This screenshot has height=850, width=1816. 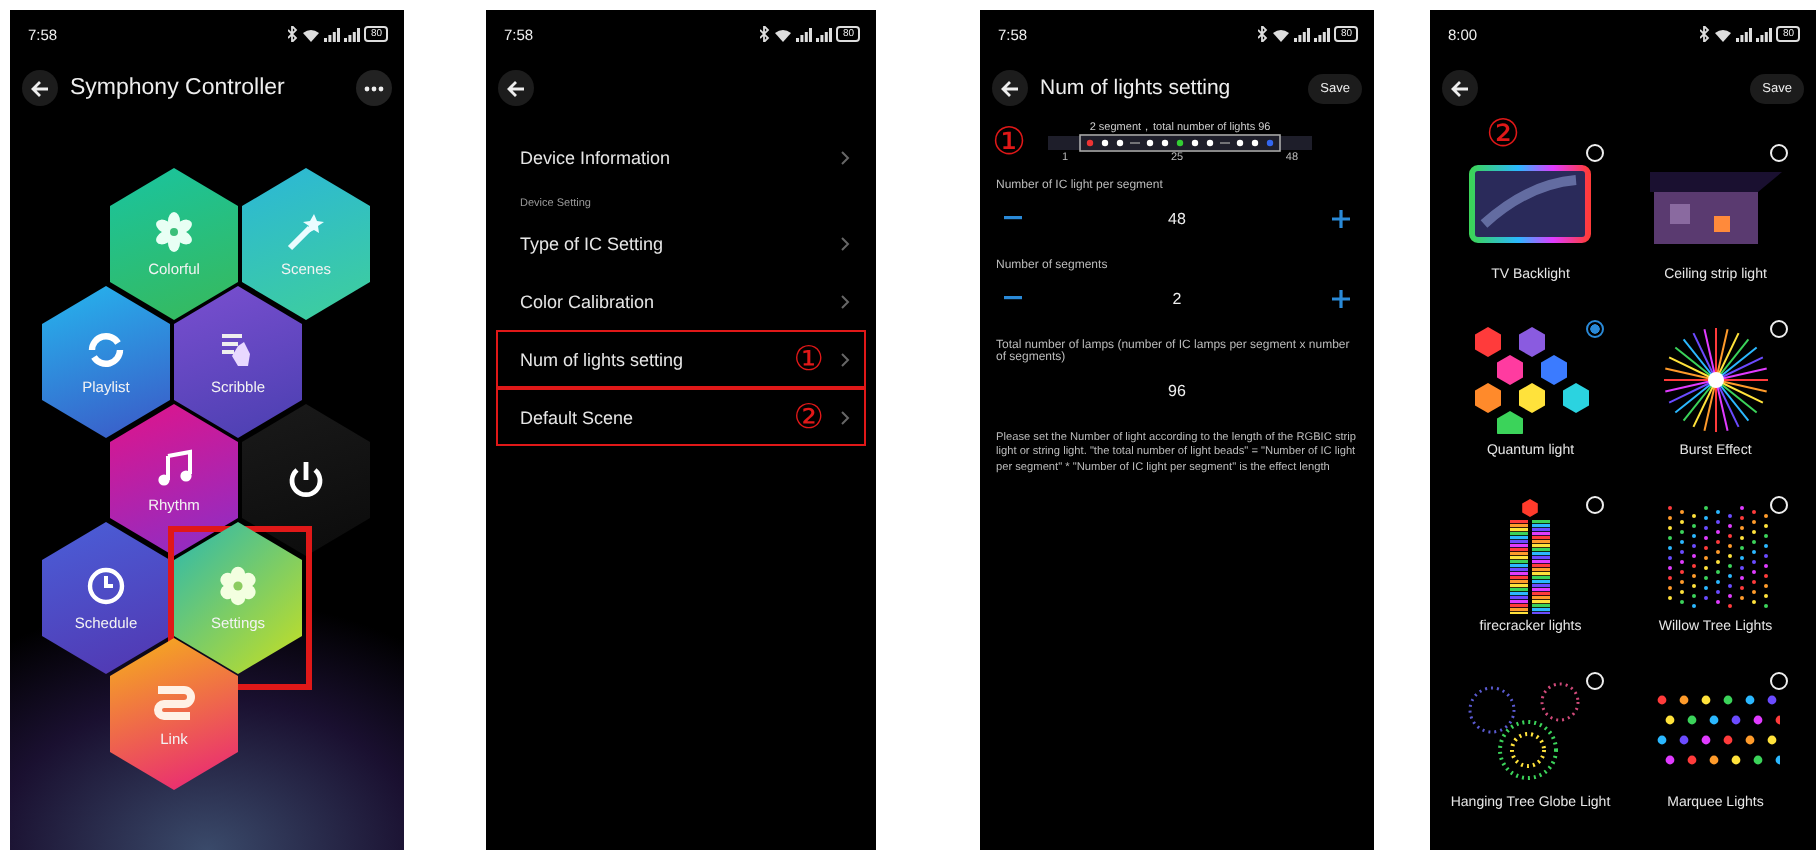 What do you see at coordinates (681, 301) in the screenshot?
I see `settings-row: Color Calibration` at bounding box center [681, 301].